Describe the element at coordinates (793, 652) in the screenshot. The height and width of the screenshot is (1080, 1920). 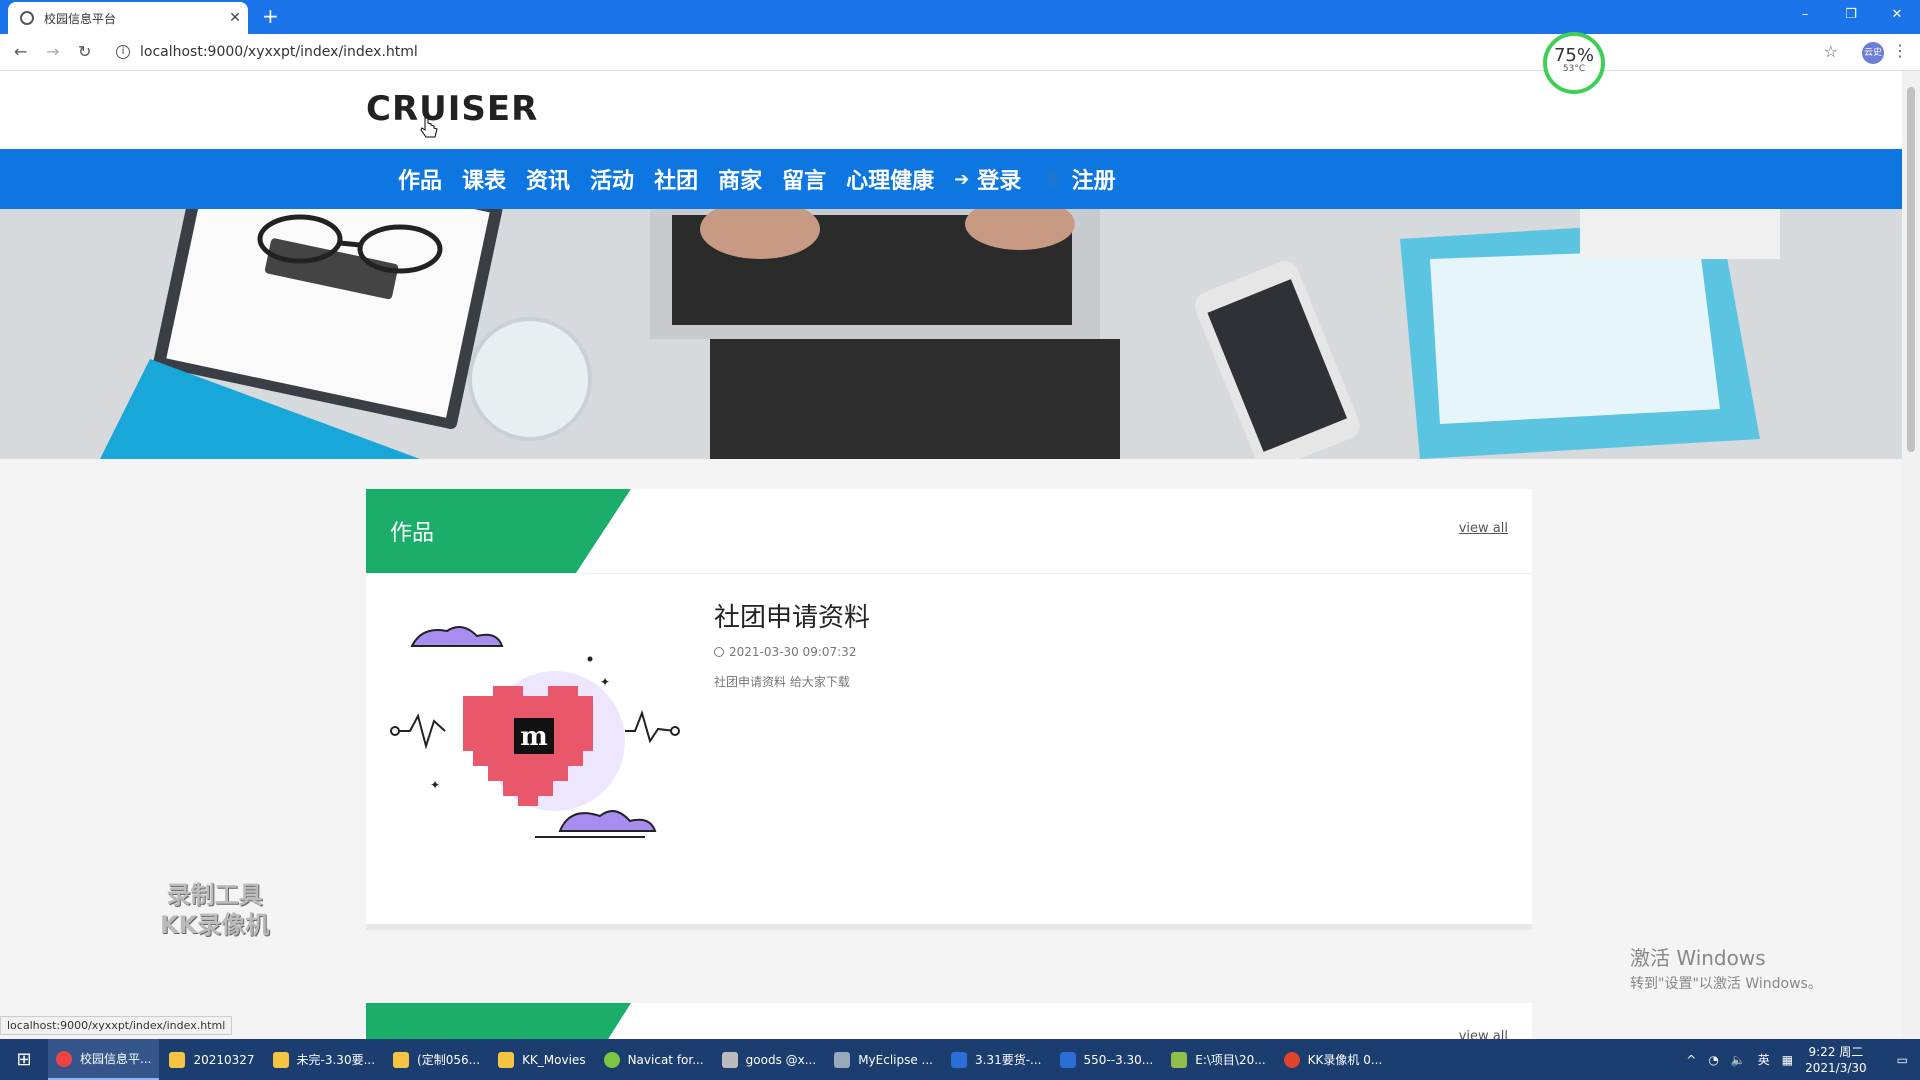
I see `item-date: 2021-03-30 09:07:32` at that location.